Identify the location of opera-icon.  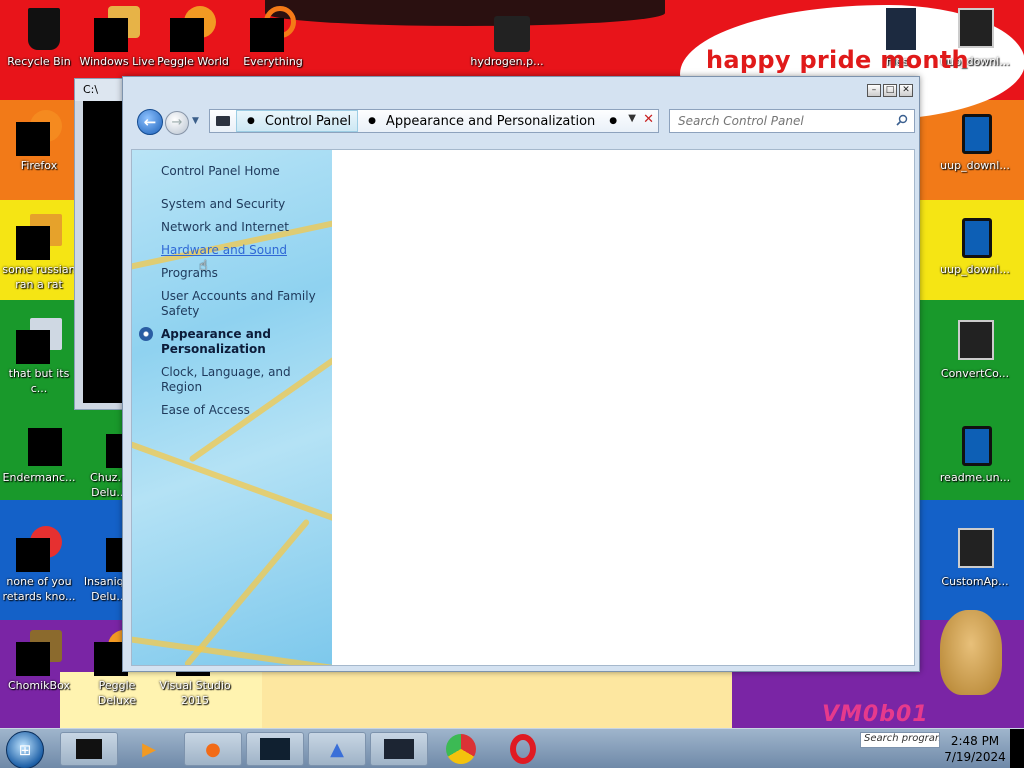
(523, 749).